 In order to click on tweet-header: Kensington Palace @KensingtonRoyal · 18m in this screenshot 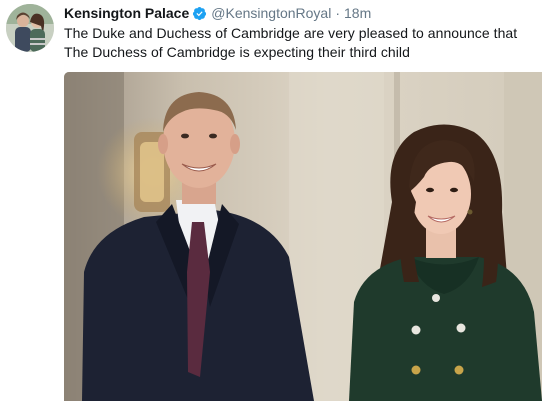, I will do `click(217, 13)`.